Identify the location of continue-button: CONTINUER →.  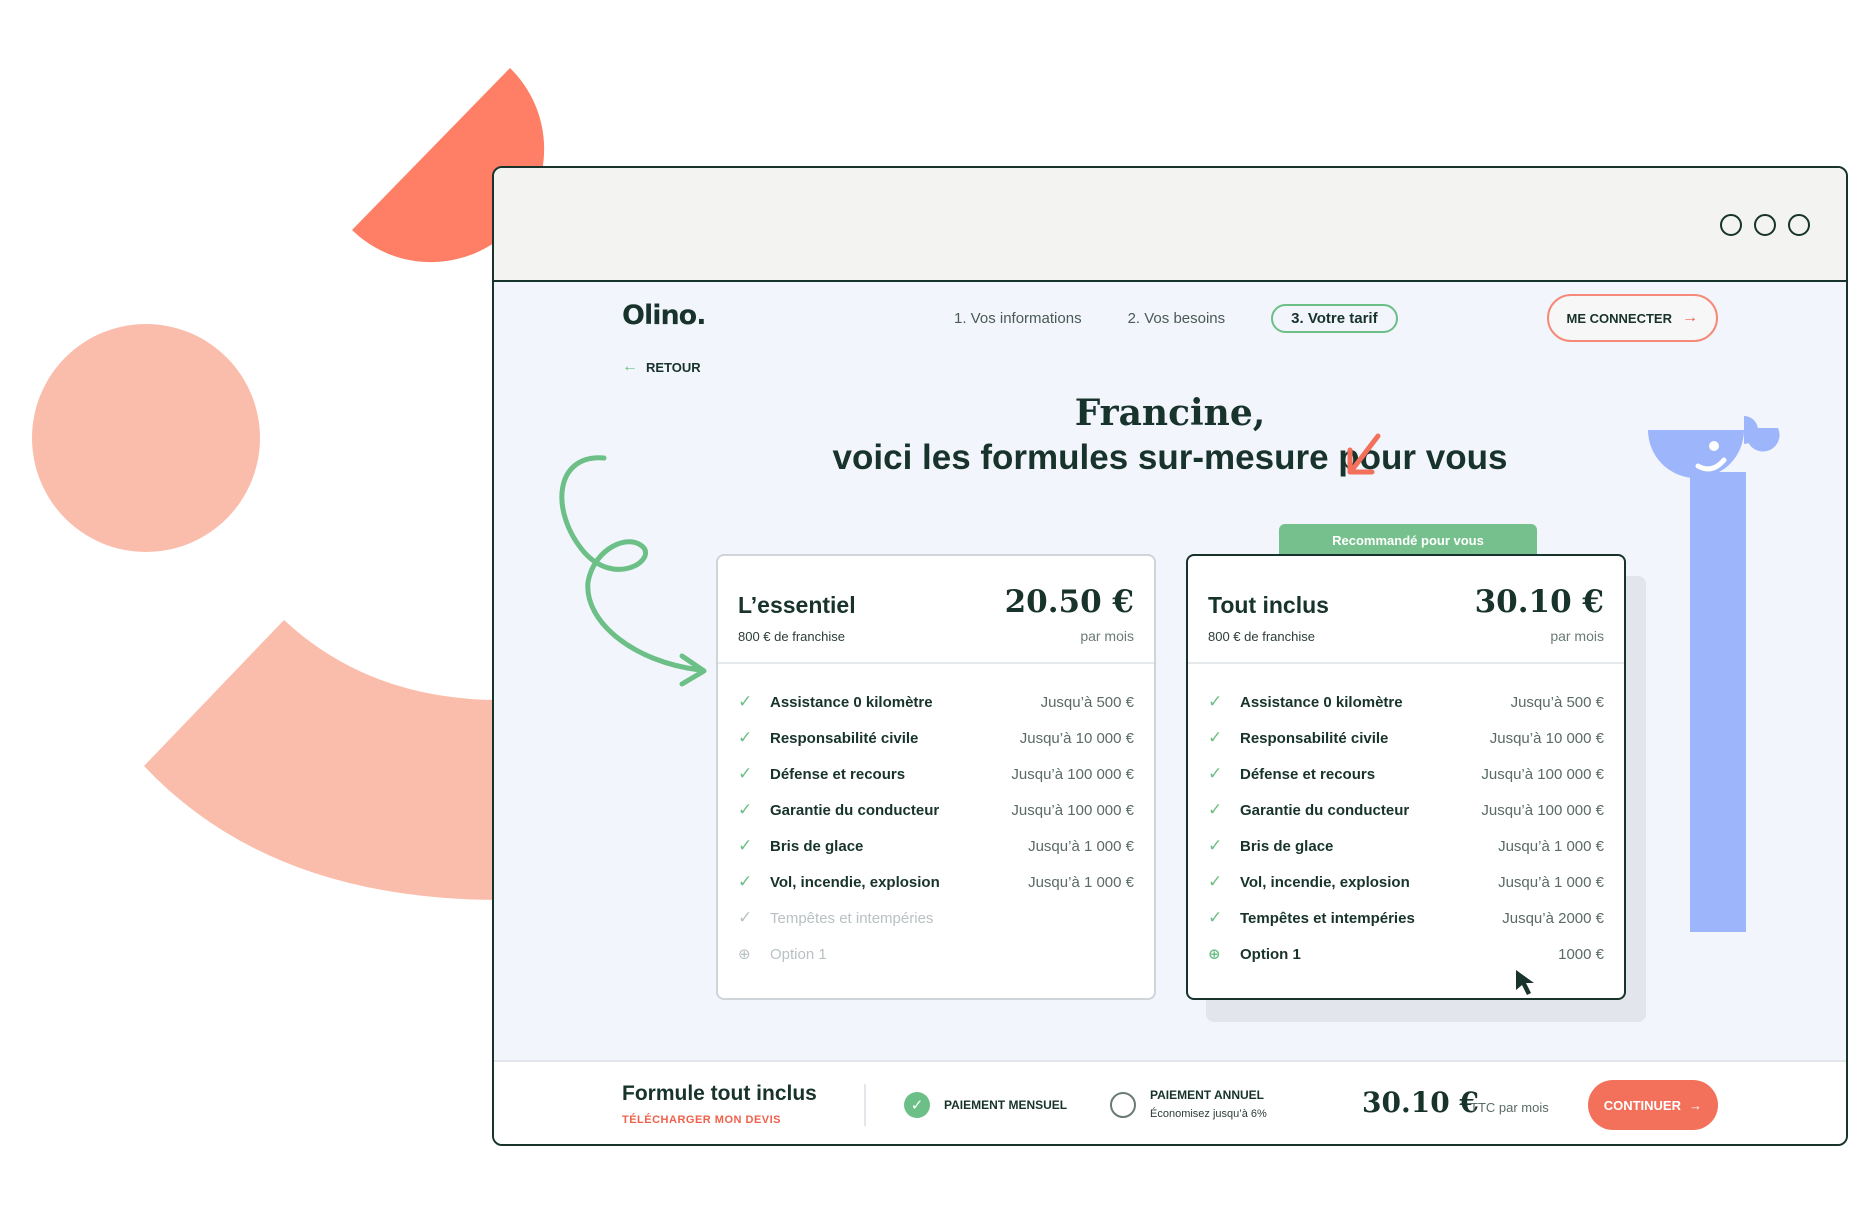
(1652, 1105).